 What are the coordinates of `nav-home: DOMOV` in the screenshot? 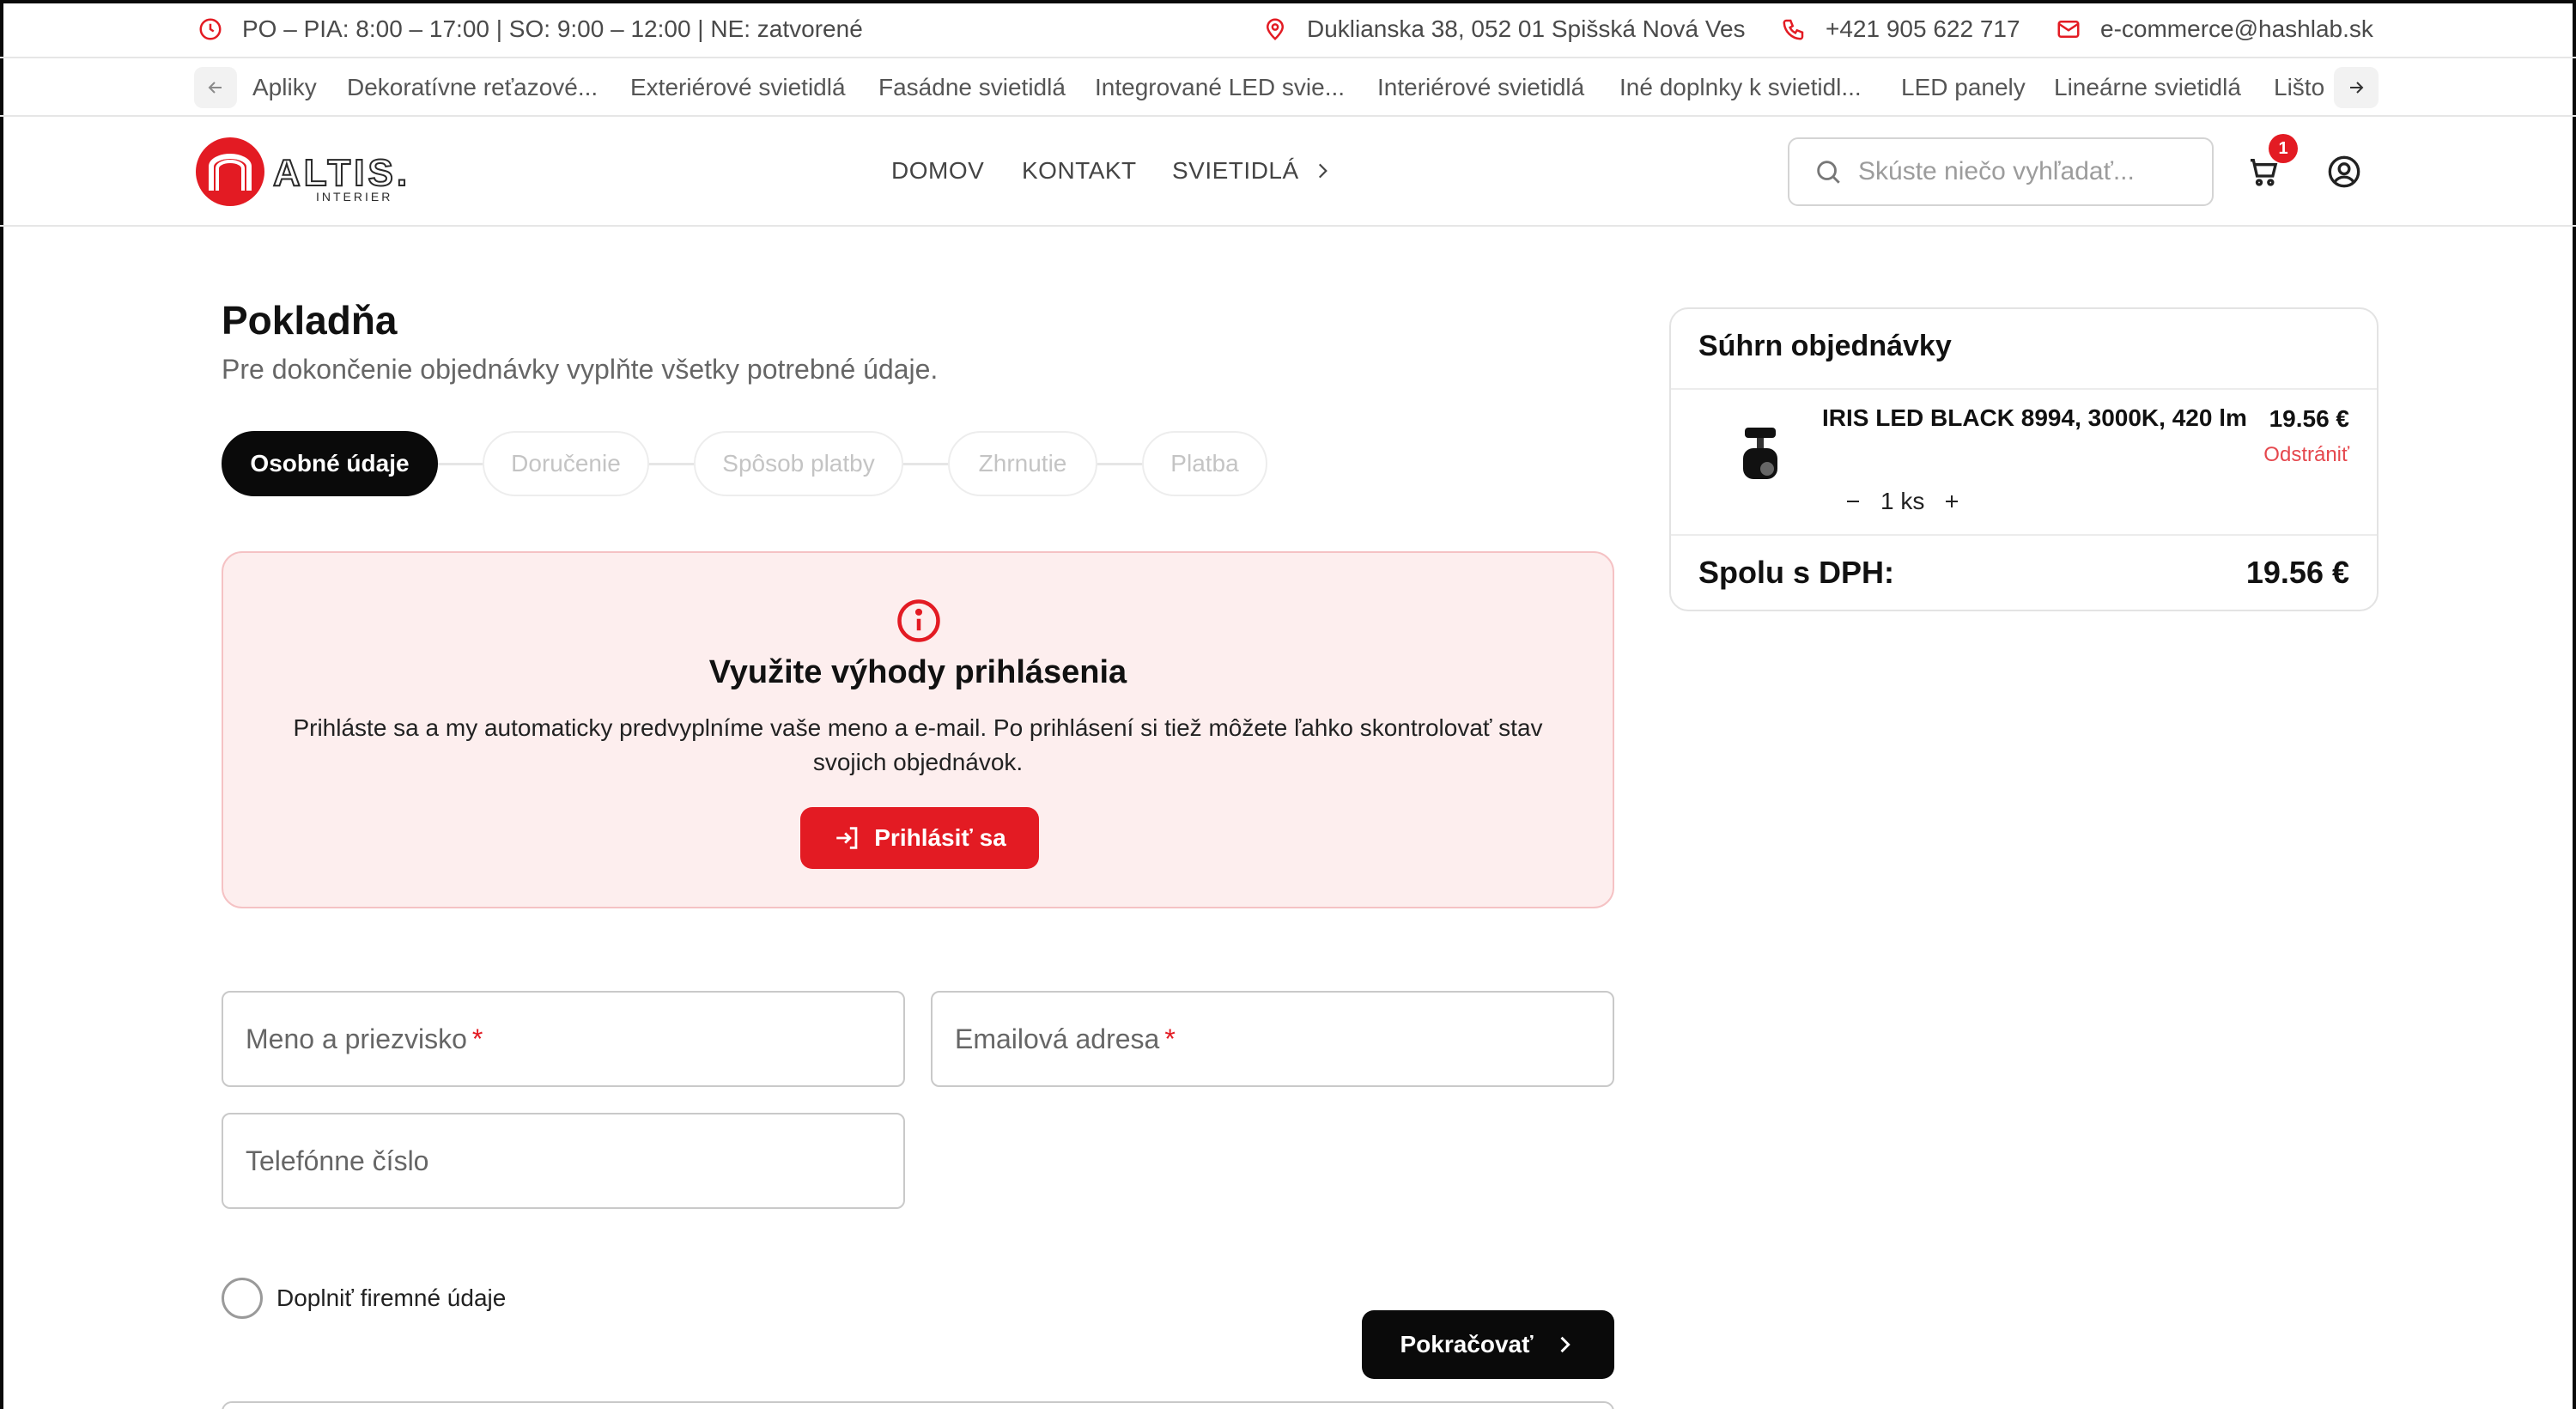 It's located at (937, 171).